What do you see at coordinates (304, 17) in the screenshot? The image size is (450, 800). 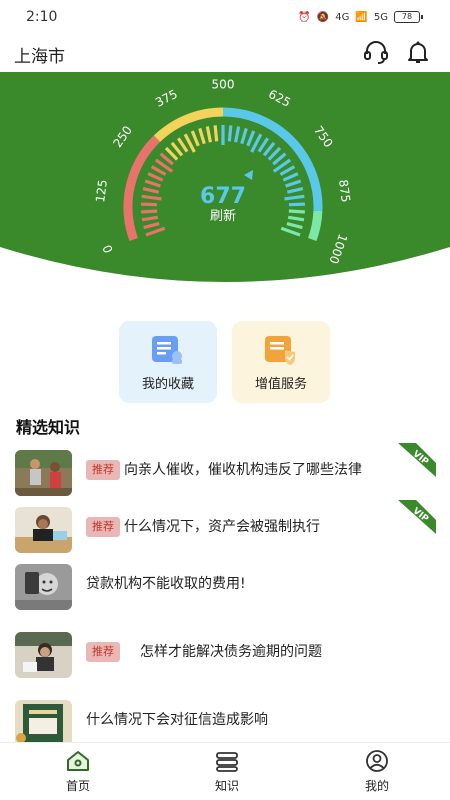 I see `alarm-icon: ⏰` at bounding box center [304, 17].